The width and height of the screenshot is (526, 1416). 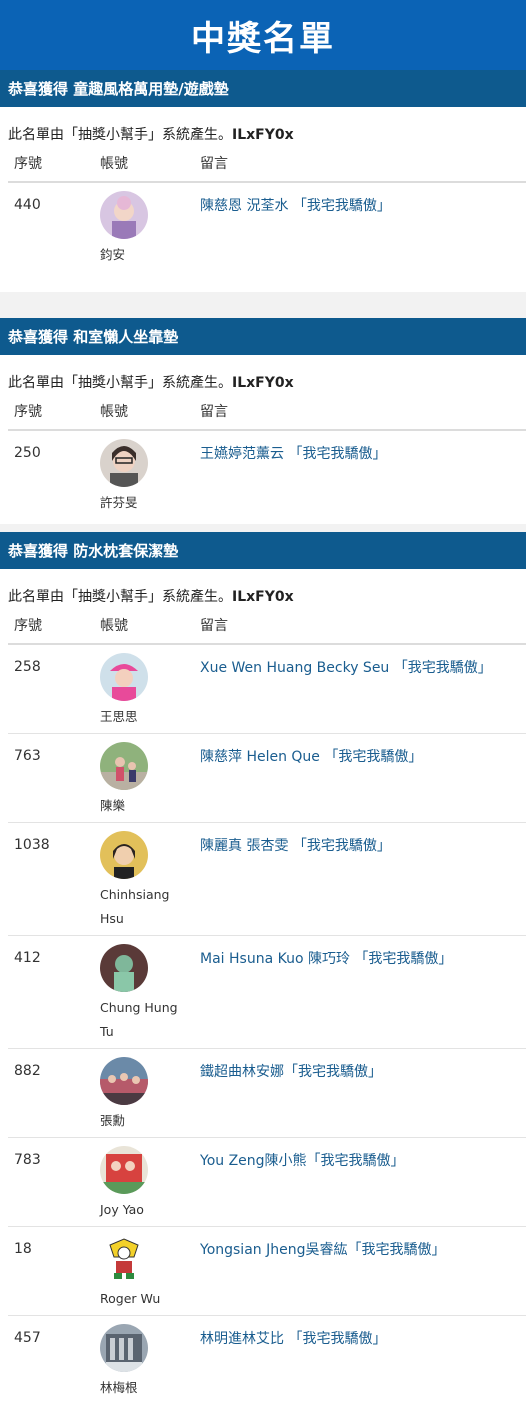 I want to click on account-name: 許芬旻, so click(x=145, y=503).